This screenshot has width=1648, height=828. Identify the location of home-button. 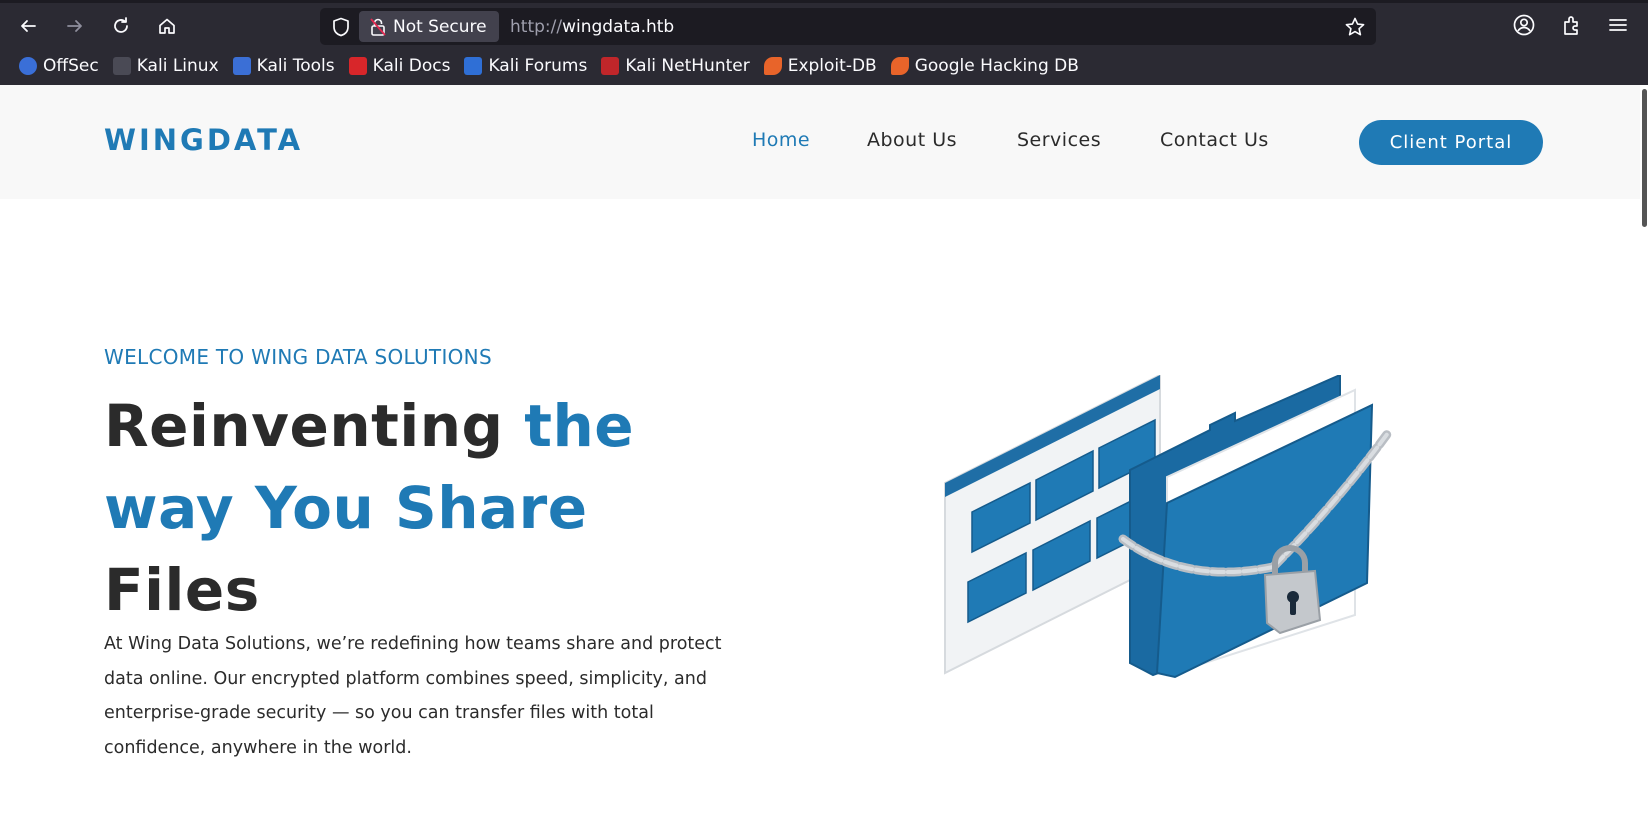
(167, 26).